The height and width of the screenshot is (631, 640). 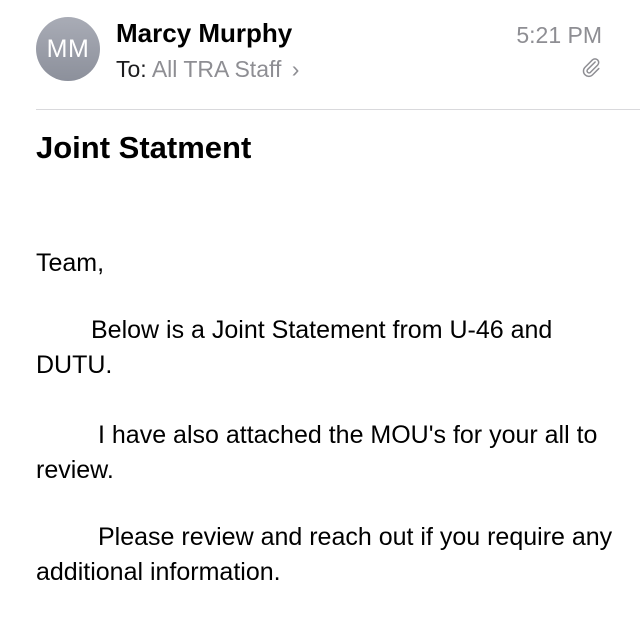 What do you see at coordinates (217, 69) in the screenshot?
I see `recipients-list: All TRA Staff` at bounding box center [217, 69].